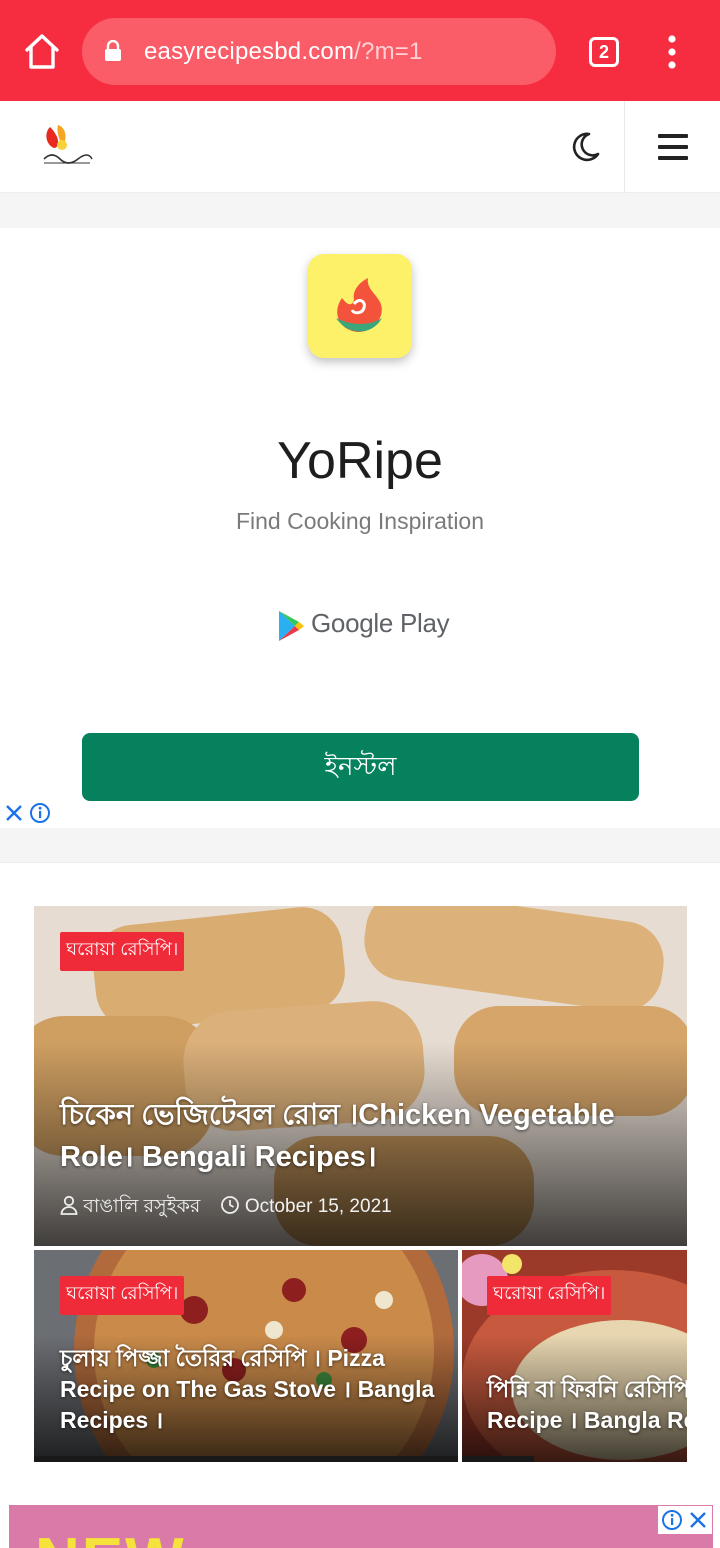 The width and height of the screenshot is (720, 1548). I want to click on app-tagline: Find Cooking Inspiration, so click(360, 521).